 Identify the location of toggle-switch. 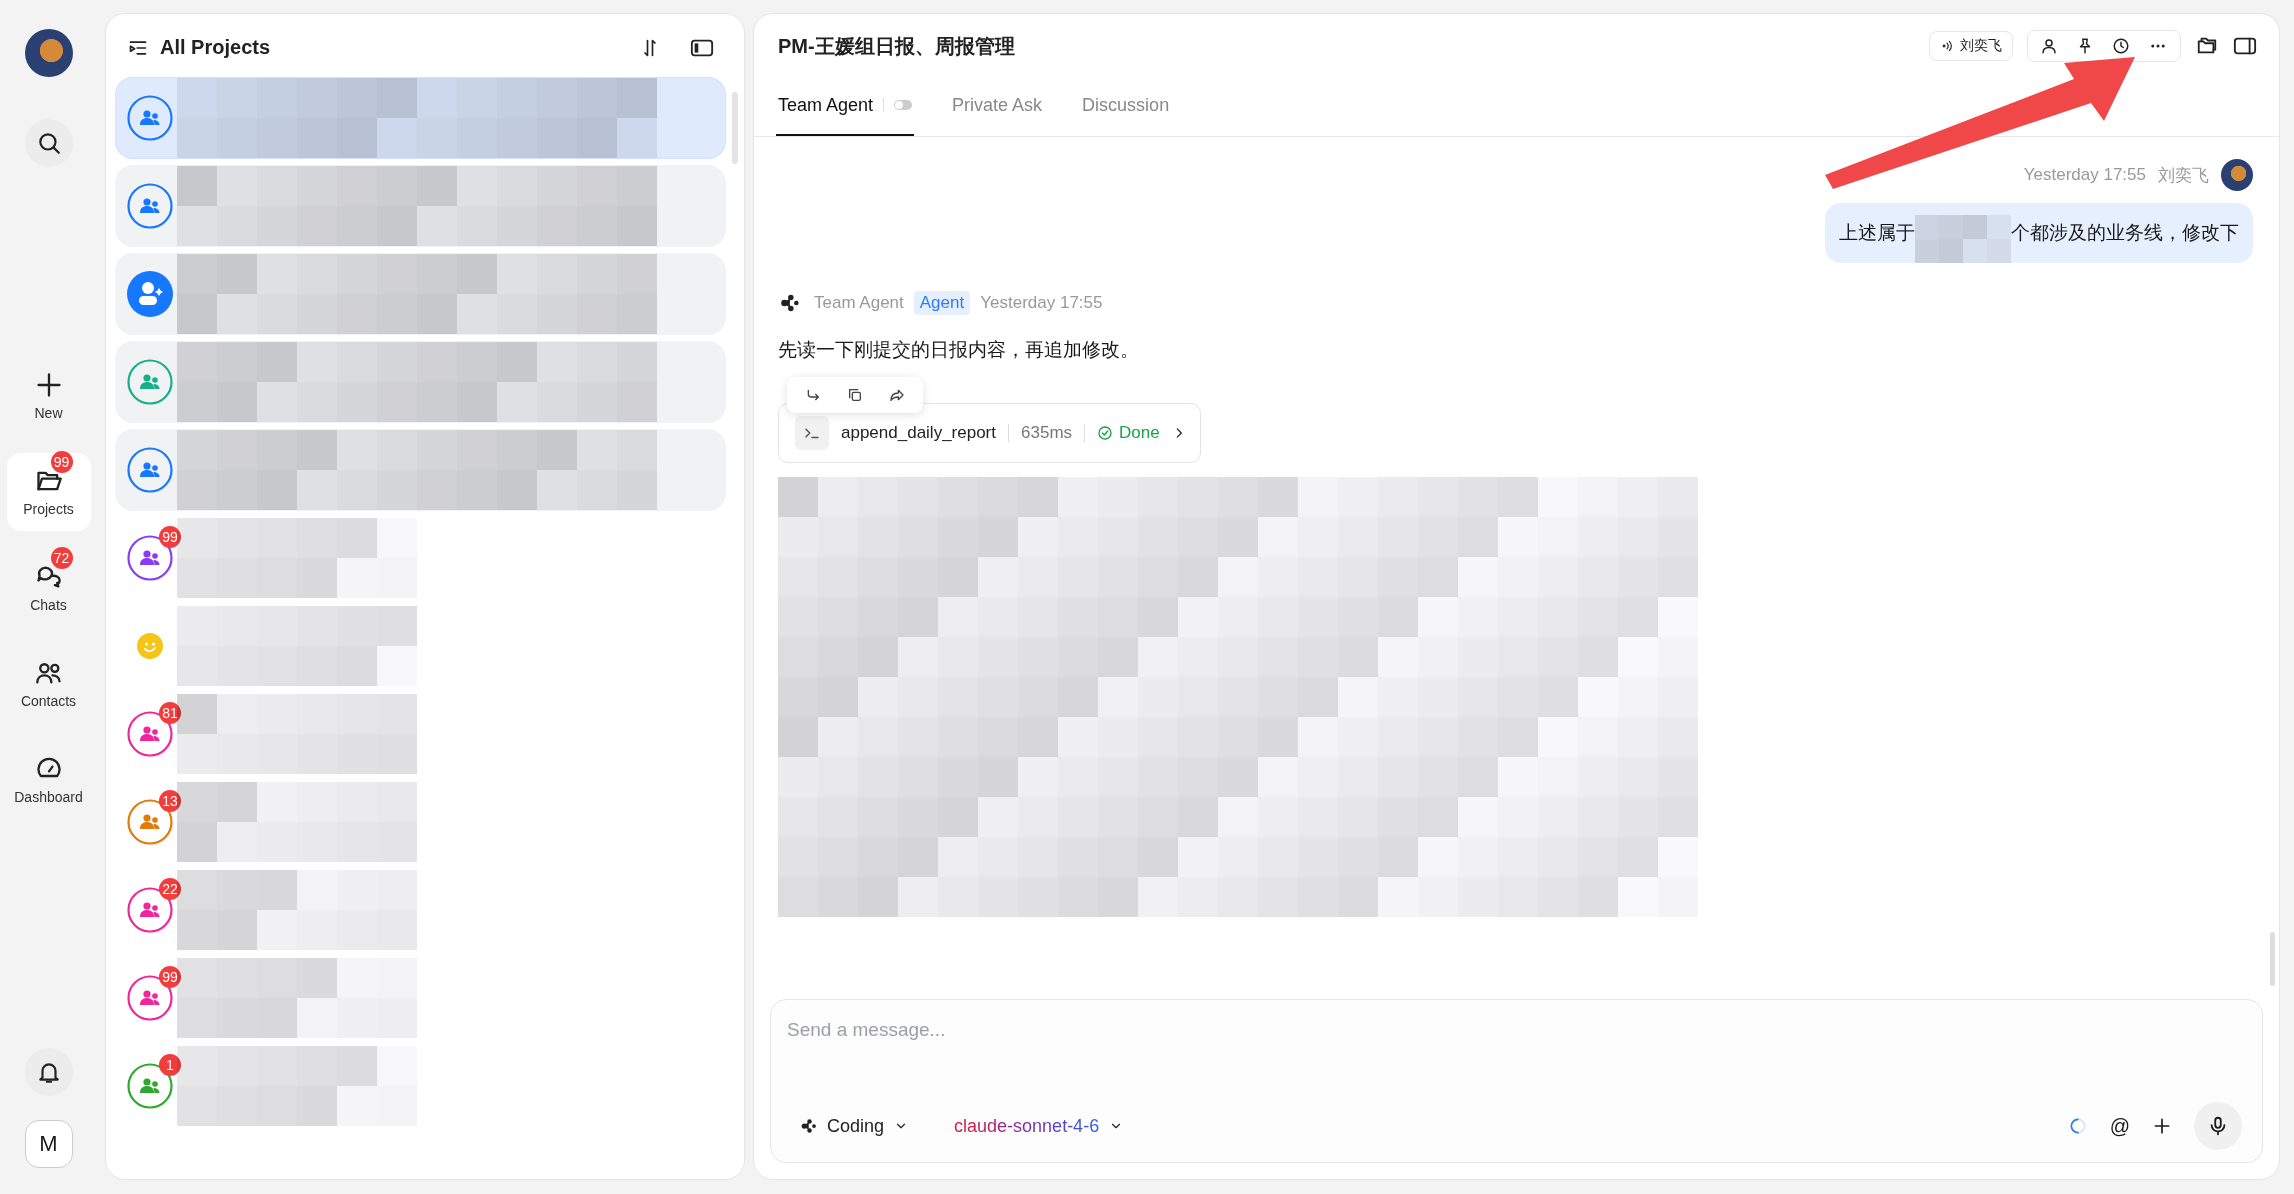
(903, 105).